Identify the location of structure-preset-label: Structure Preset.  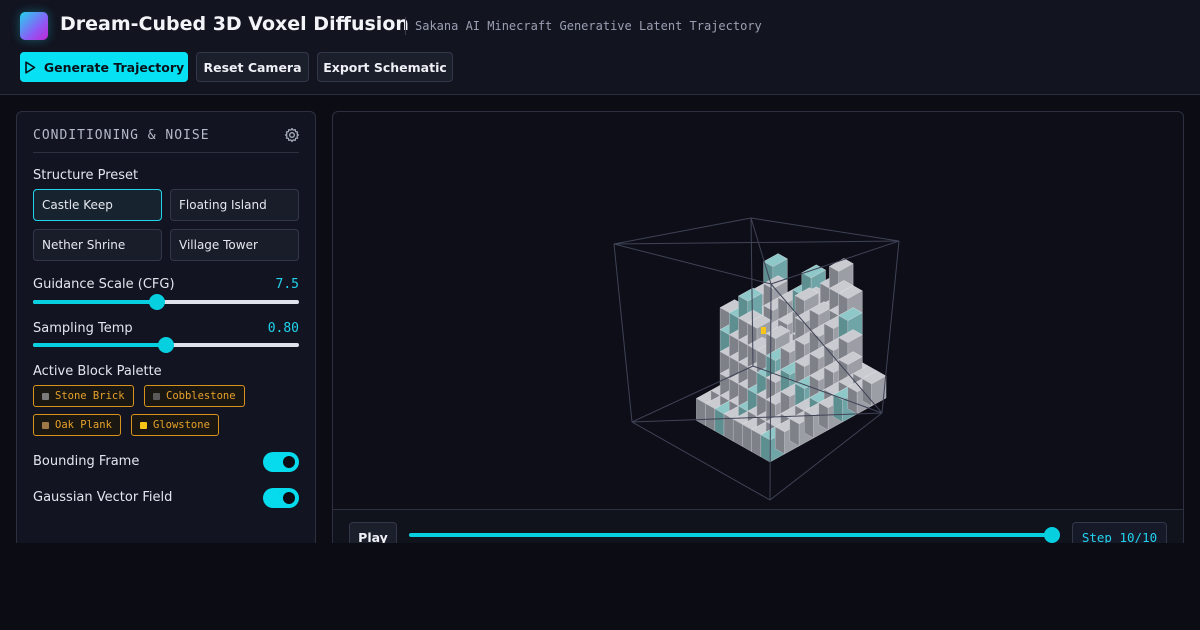
(86, 175).